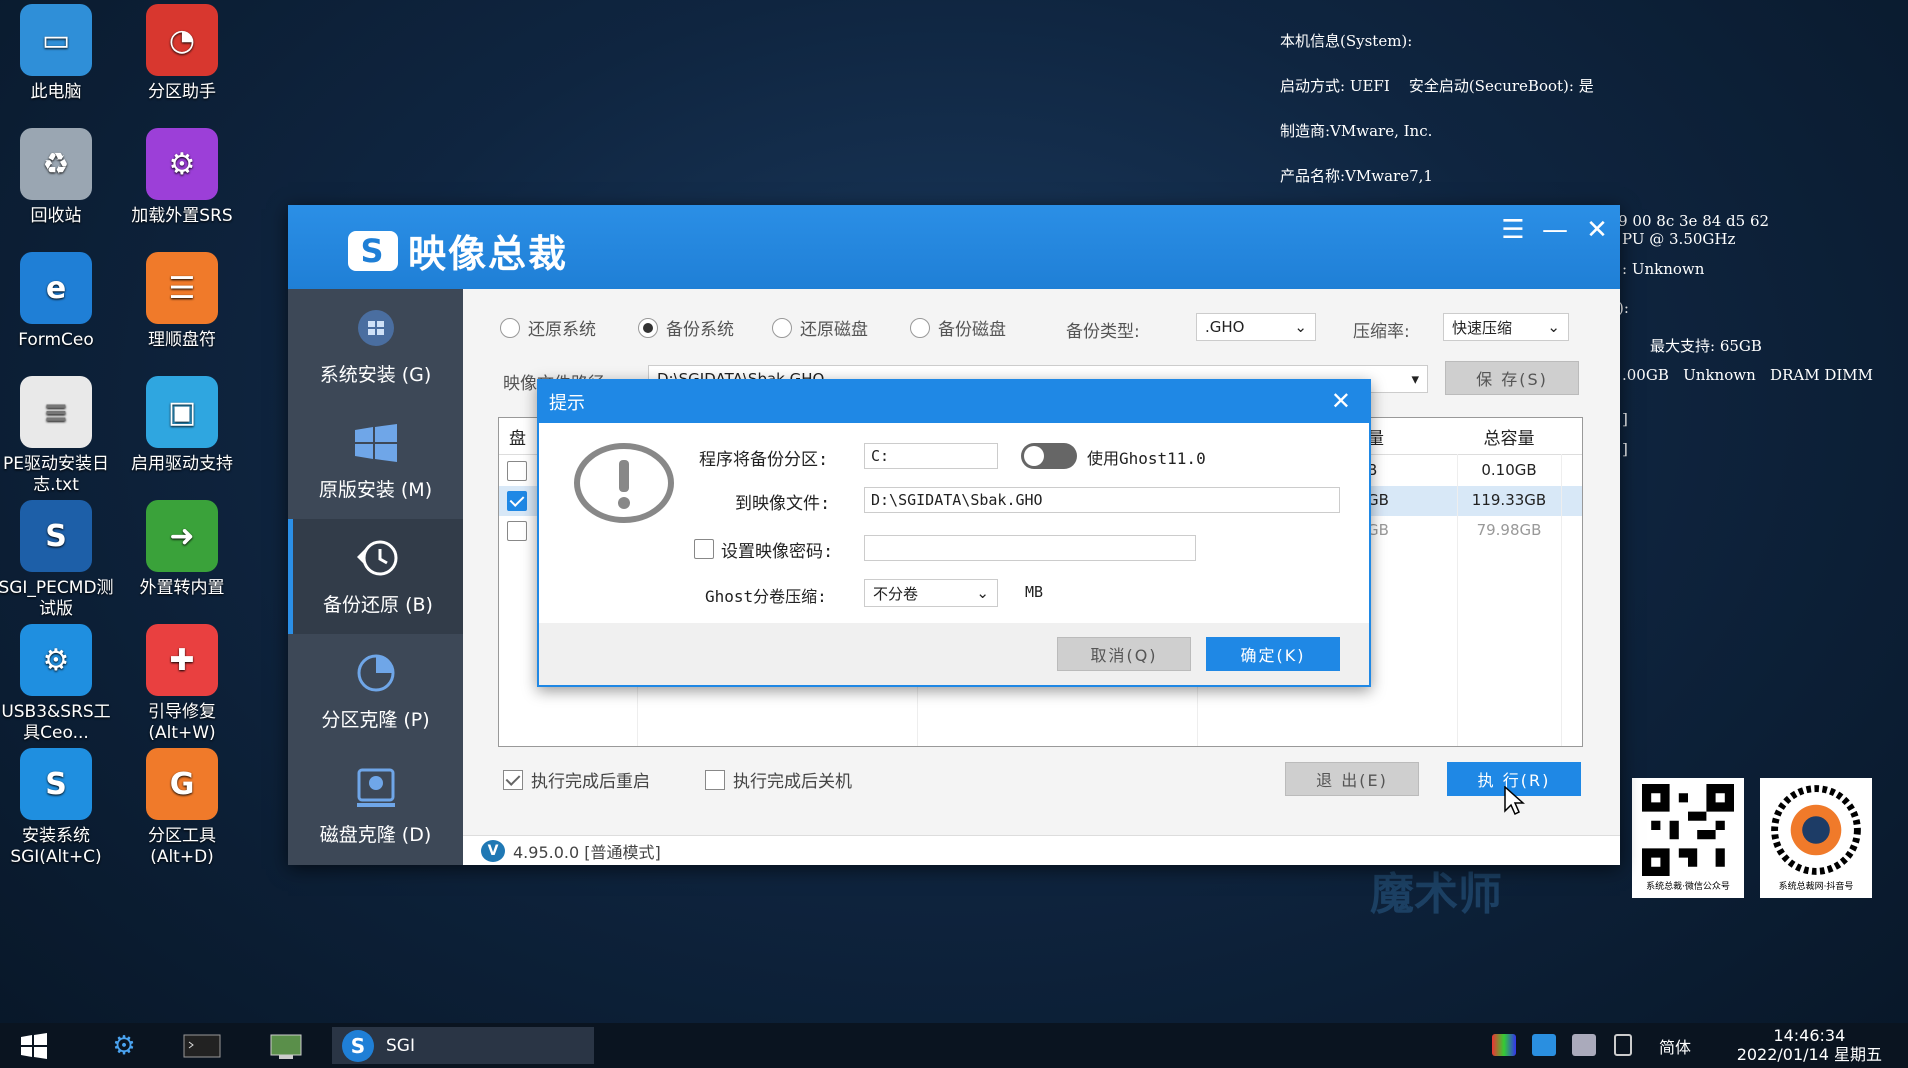 Image resolution: width=1908 pixels, height=1068 pixels. What do you see at coordinates (1663, 269) in the screenshot?
I see `sysinfo-unknown: : Unknown` at bounding box center [1663, 269].